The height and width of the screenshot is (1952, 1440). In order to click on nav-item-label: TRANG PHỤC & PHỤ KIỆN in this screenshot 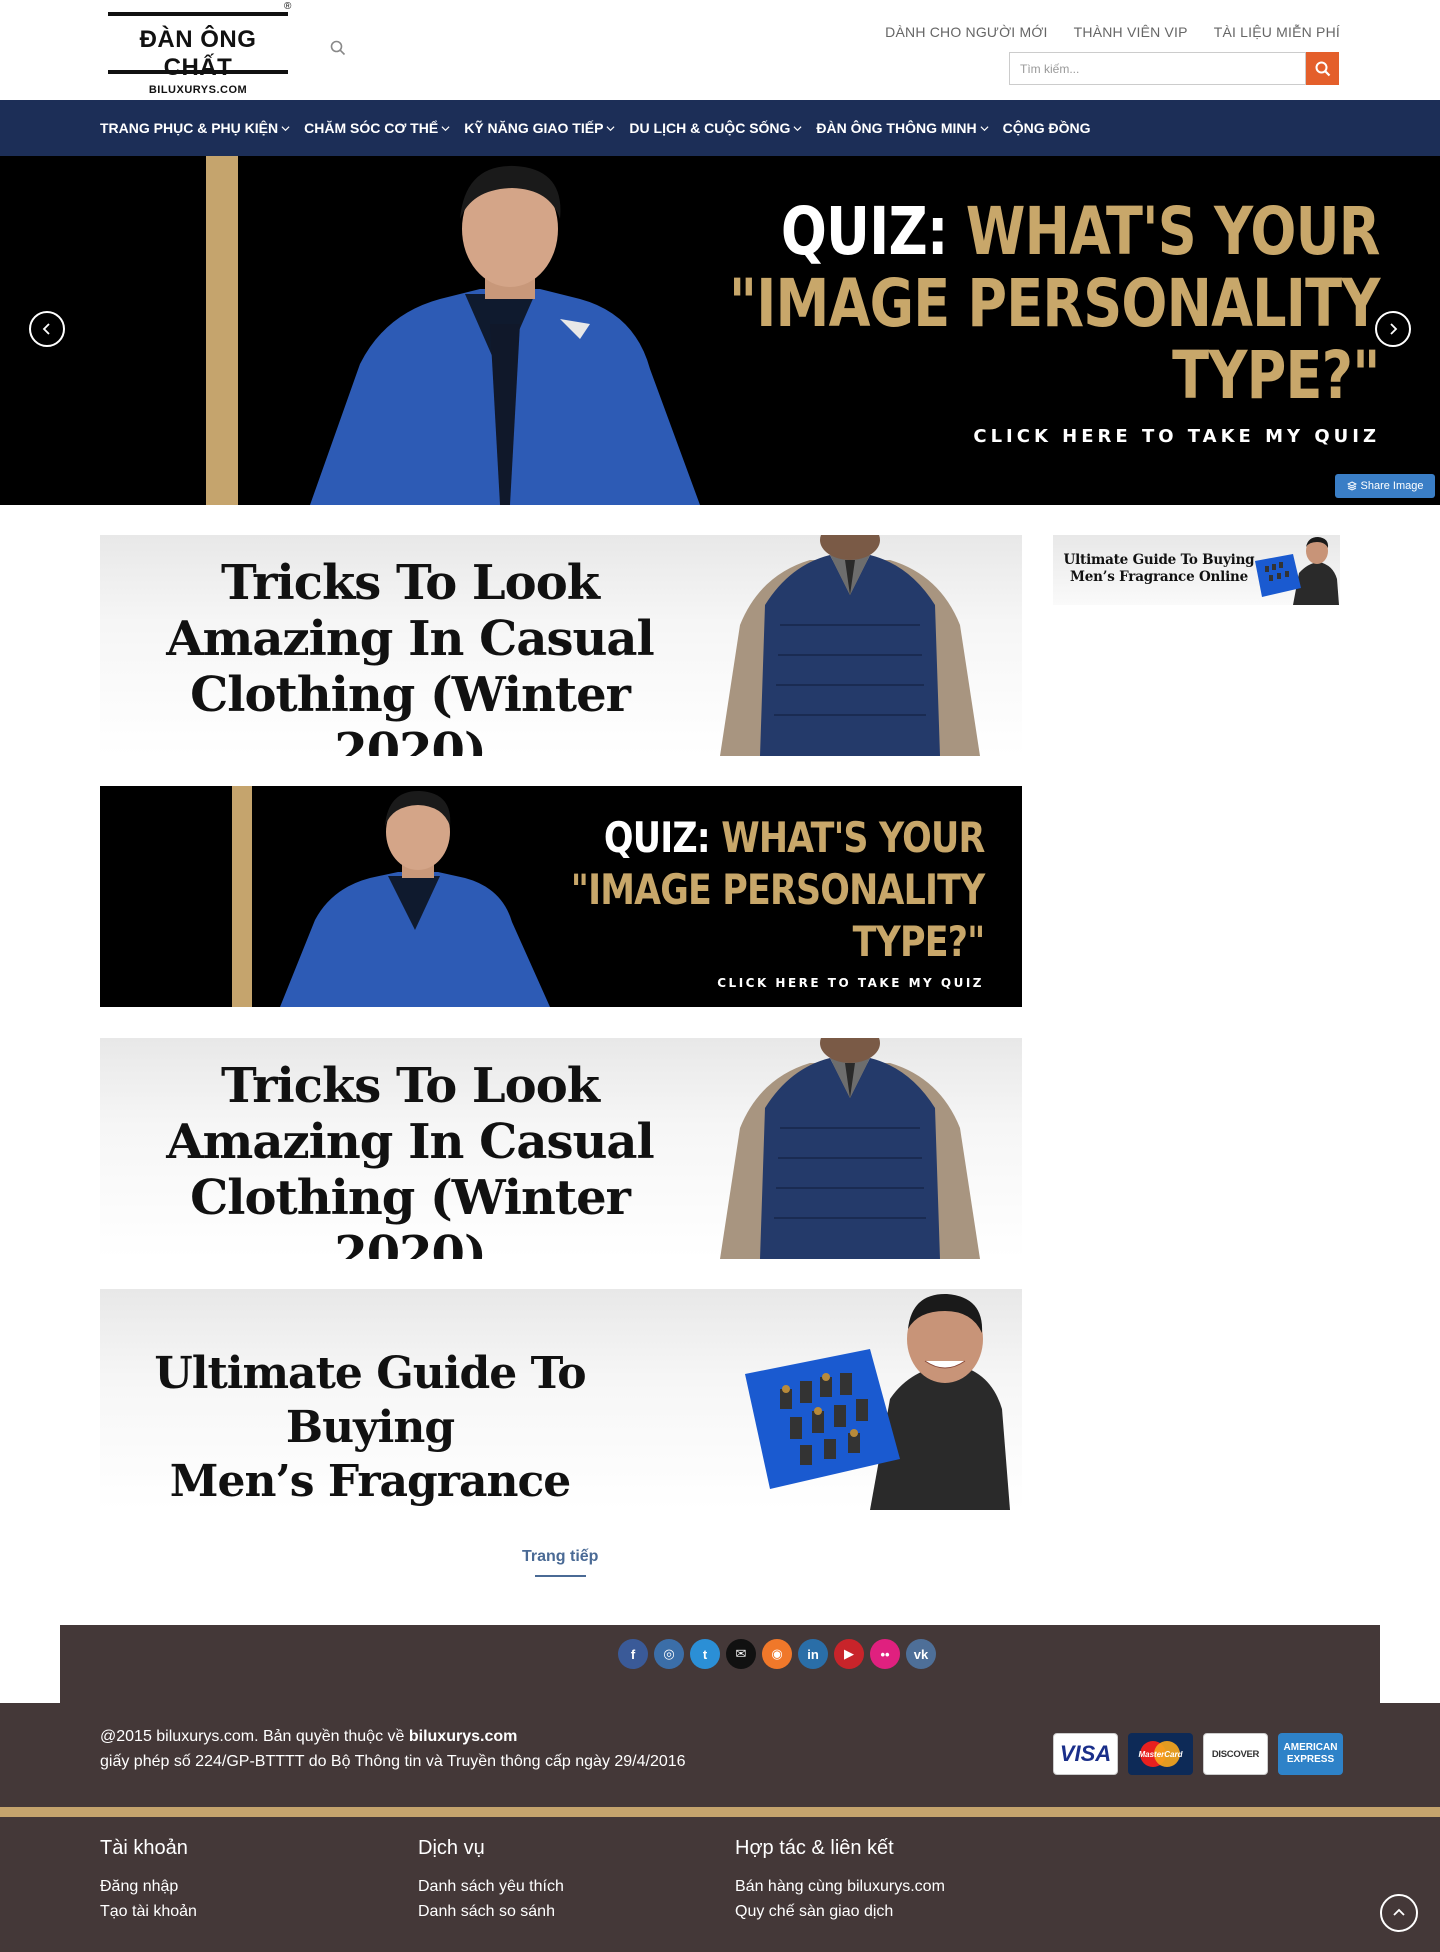, I will do `click(189, 128)`.